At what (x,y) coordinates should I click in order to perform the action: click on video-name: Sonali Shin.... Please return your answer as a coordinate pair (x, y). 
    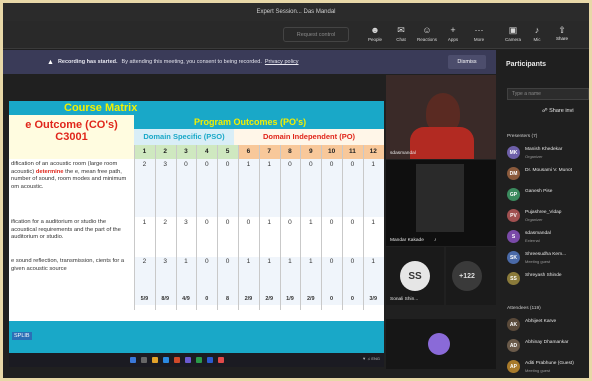
    Looking at the image, I should click on (404, 299).